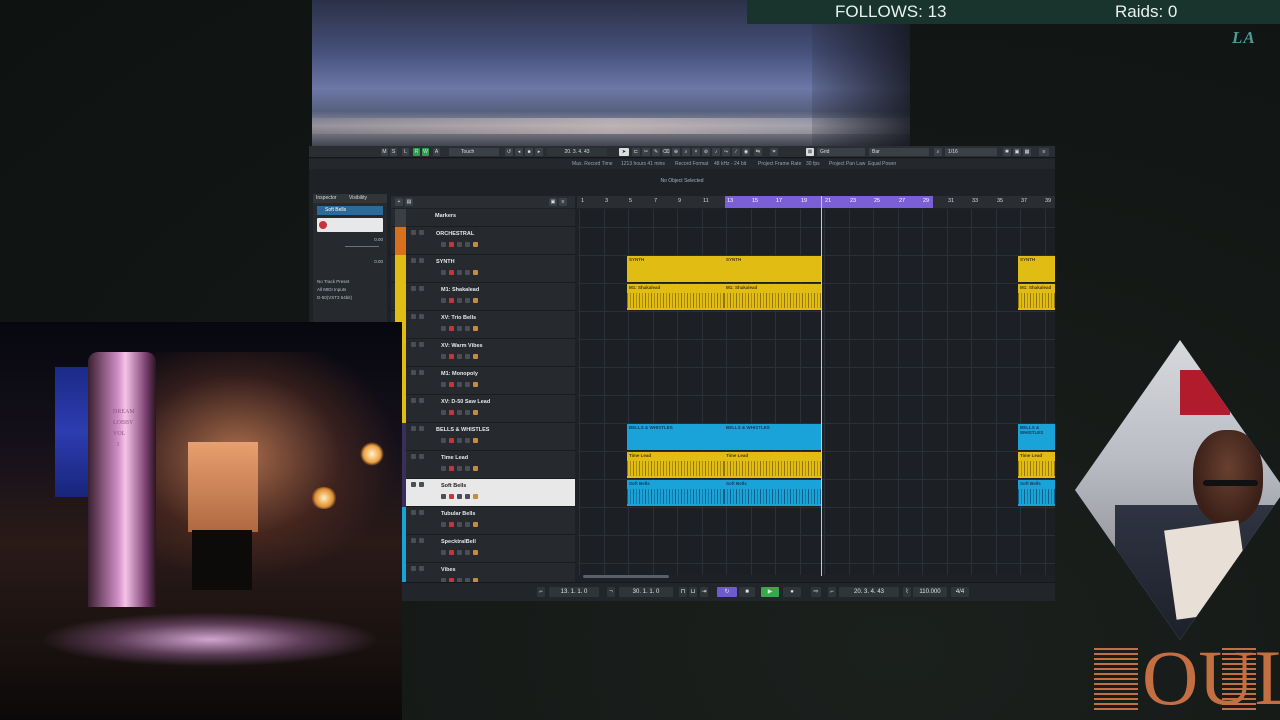 The image size is (1280, 720). Describe the element at coordinates (1017, 152) in the screenshot. I see `window-layout-button: ▣` at that location.